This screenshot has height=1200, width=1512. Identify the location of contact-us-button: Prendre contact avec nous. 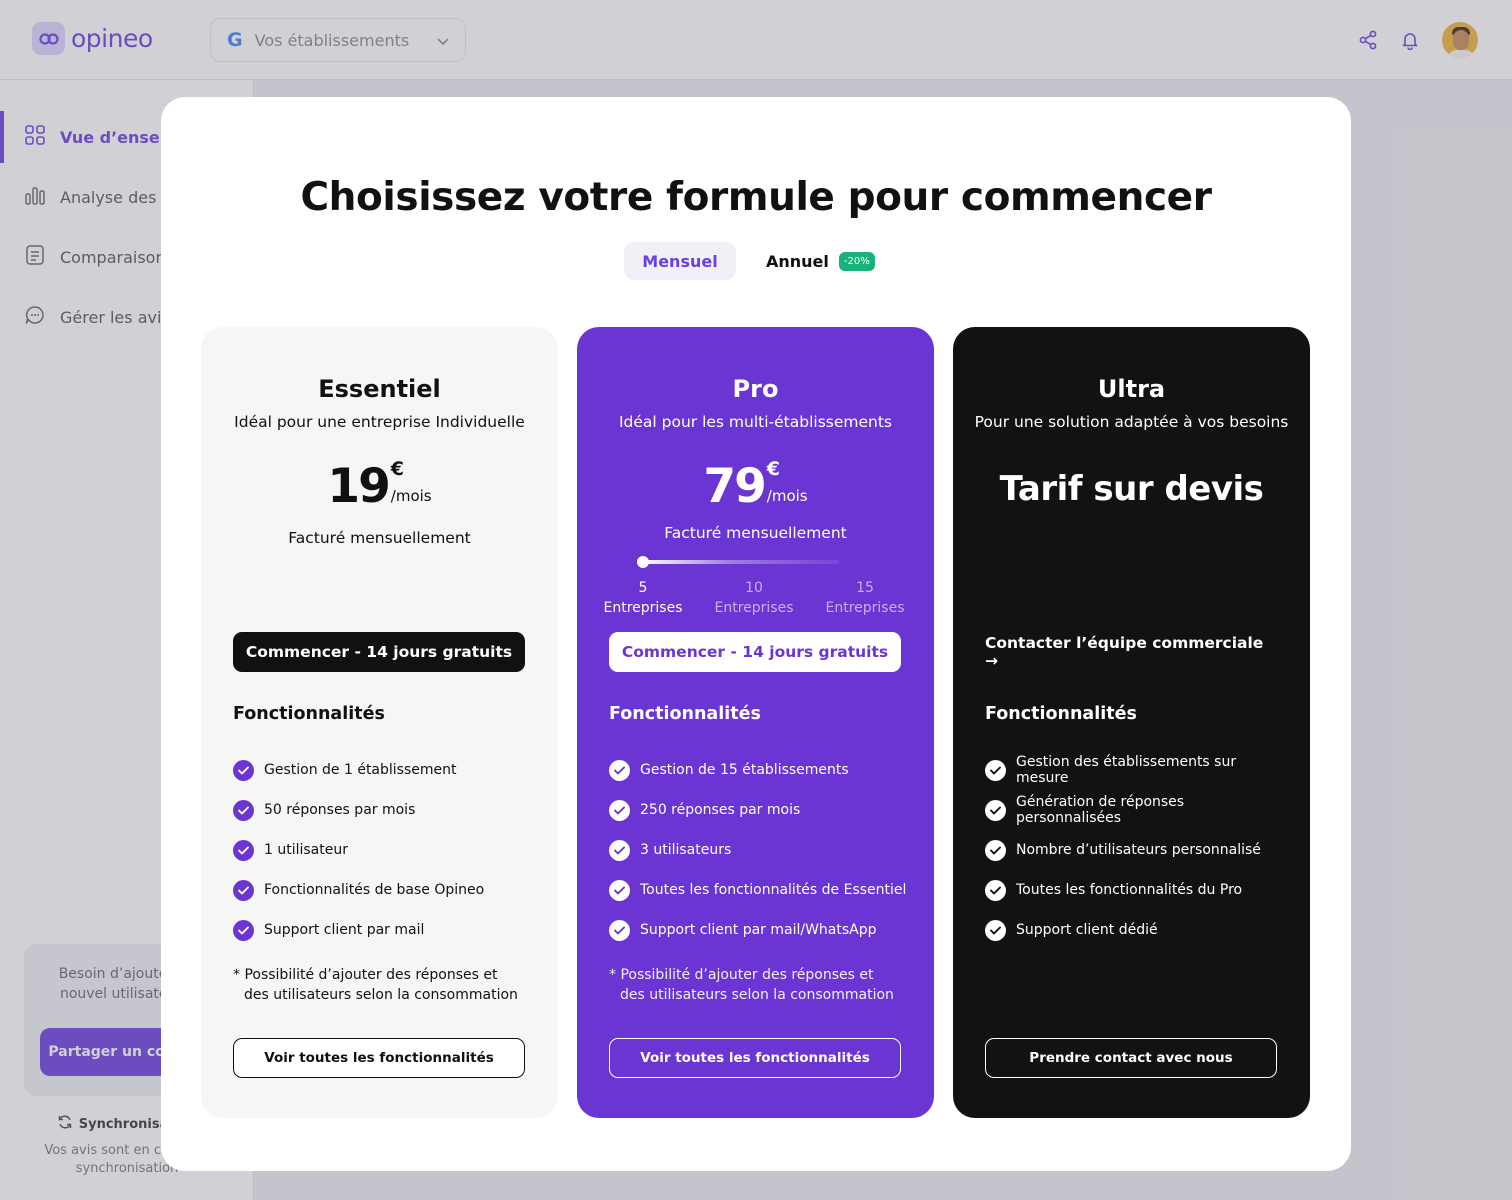
(1131, 1058).